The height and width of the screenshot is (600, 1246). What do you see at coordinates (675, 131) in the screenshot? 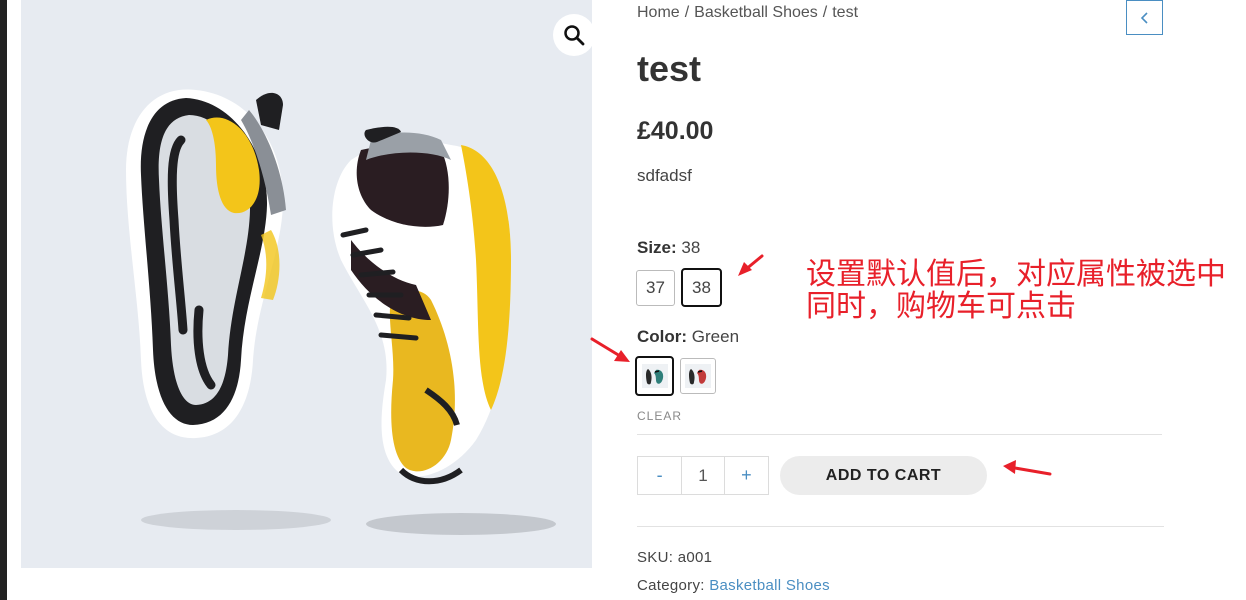
I see `product-price: £40.00` at bounding box center [675, 131].